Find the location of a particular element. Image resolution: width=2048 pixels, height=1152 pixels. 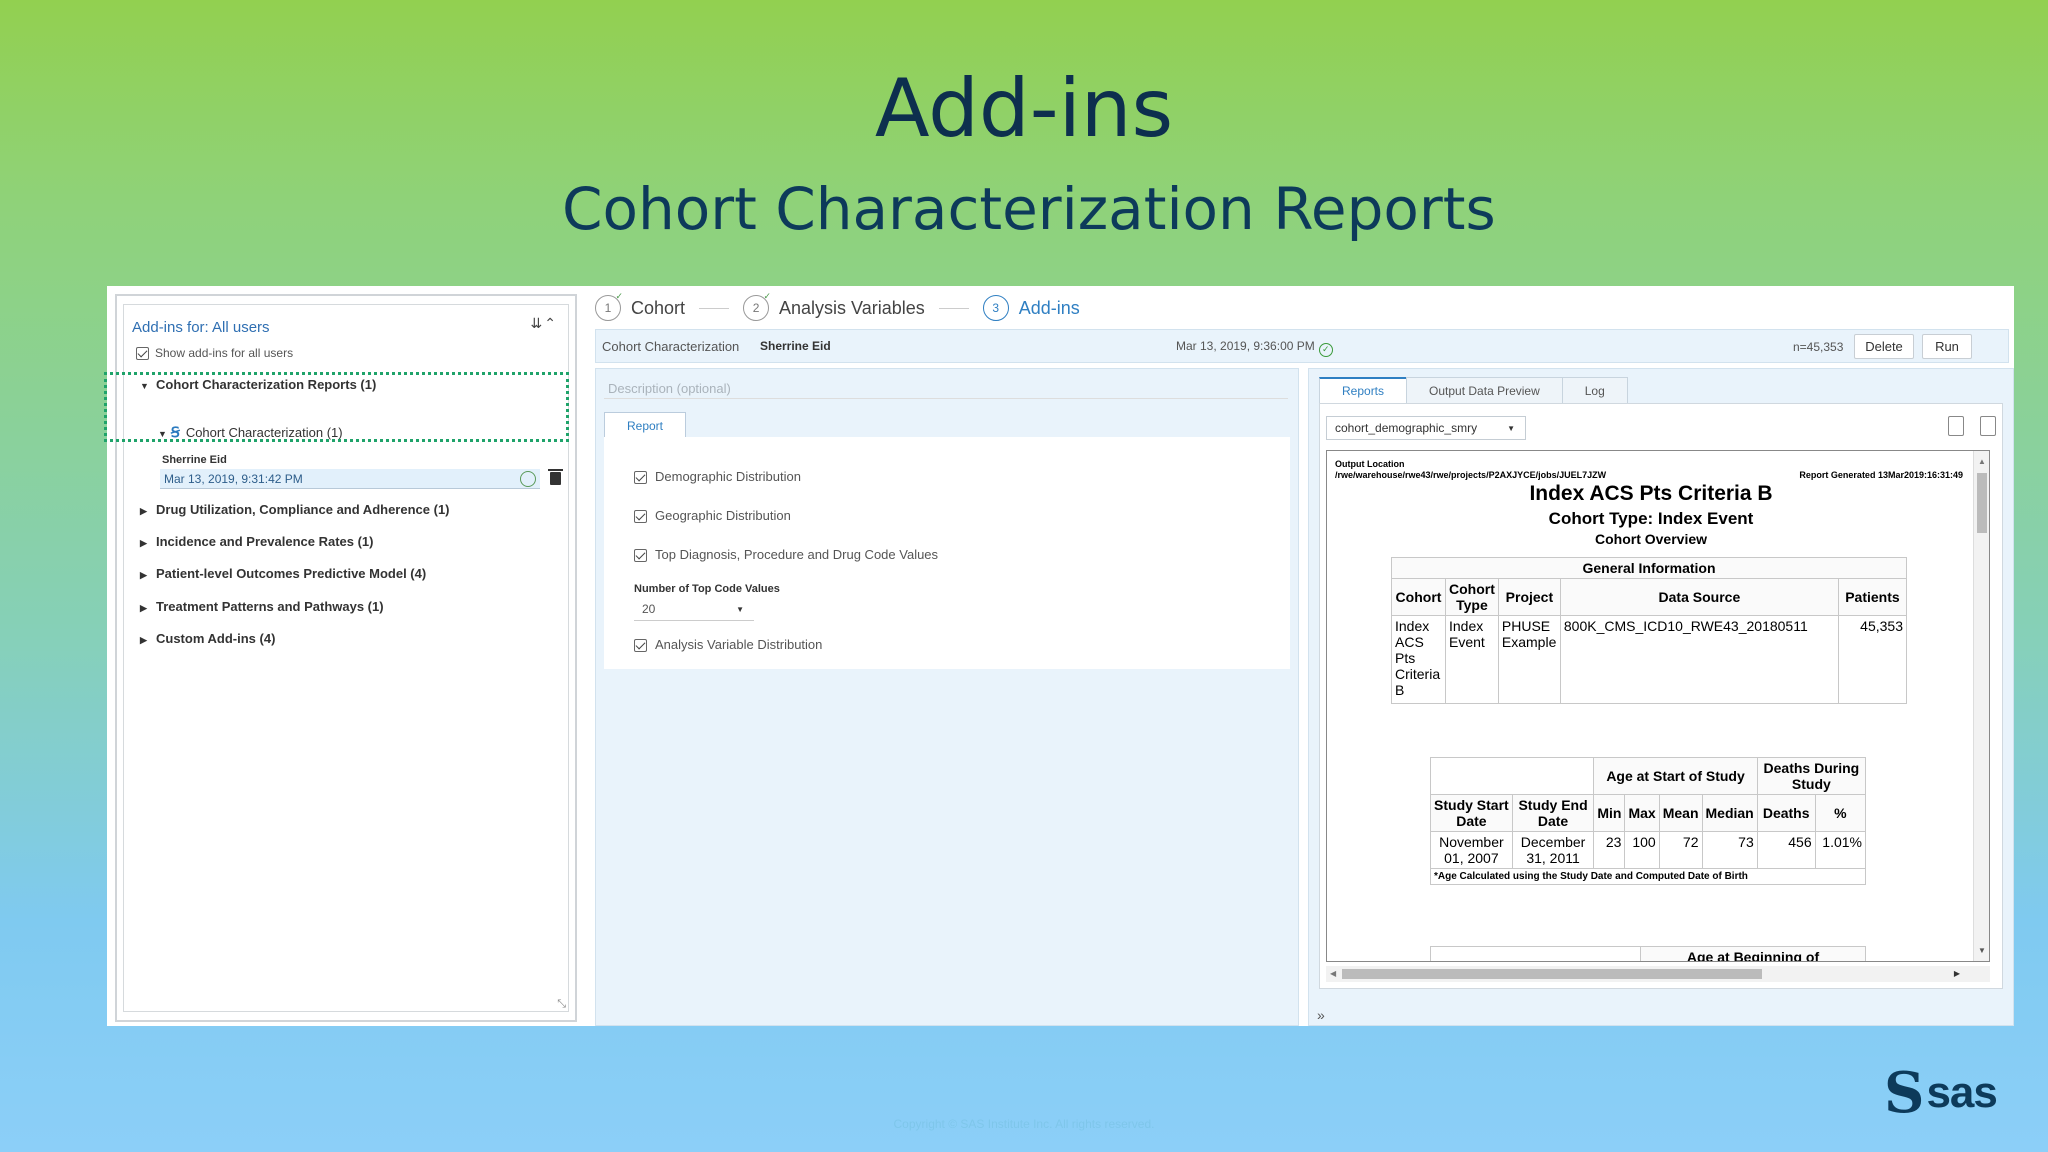

select-value: 20 is located at coordinates (649, 609).